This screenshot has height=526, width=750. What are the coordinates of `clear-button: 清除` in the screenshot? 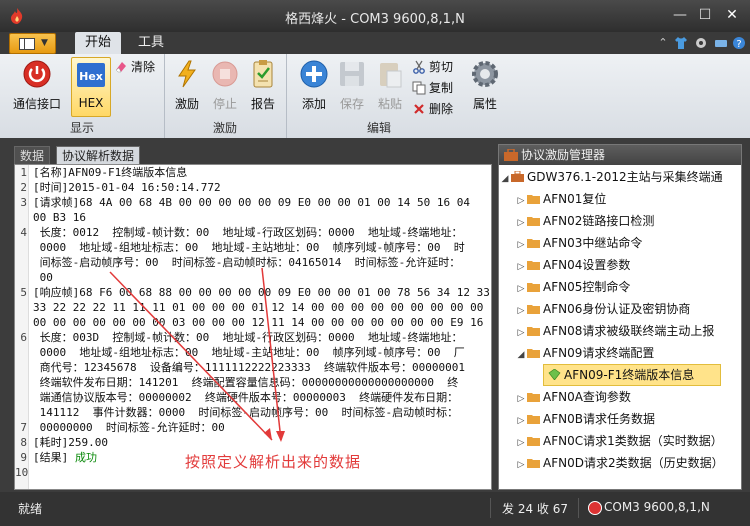 It's located at (134, 67).